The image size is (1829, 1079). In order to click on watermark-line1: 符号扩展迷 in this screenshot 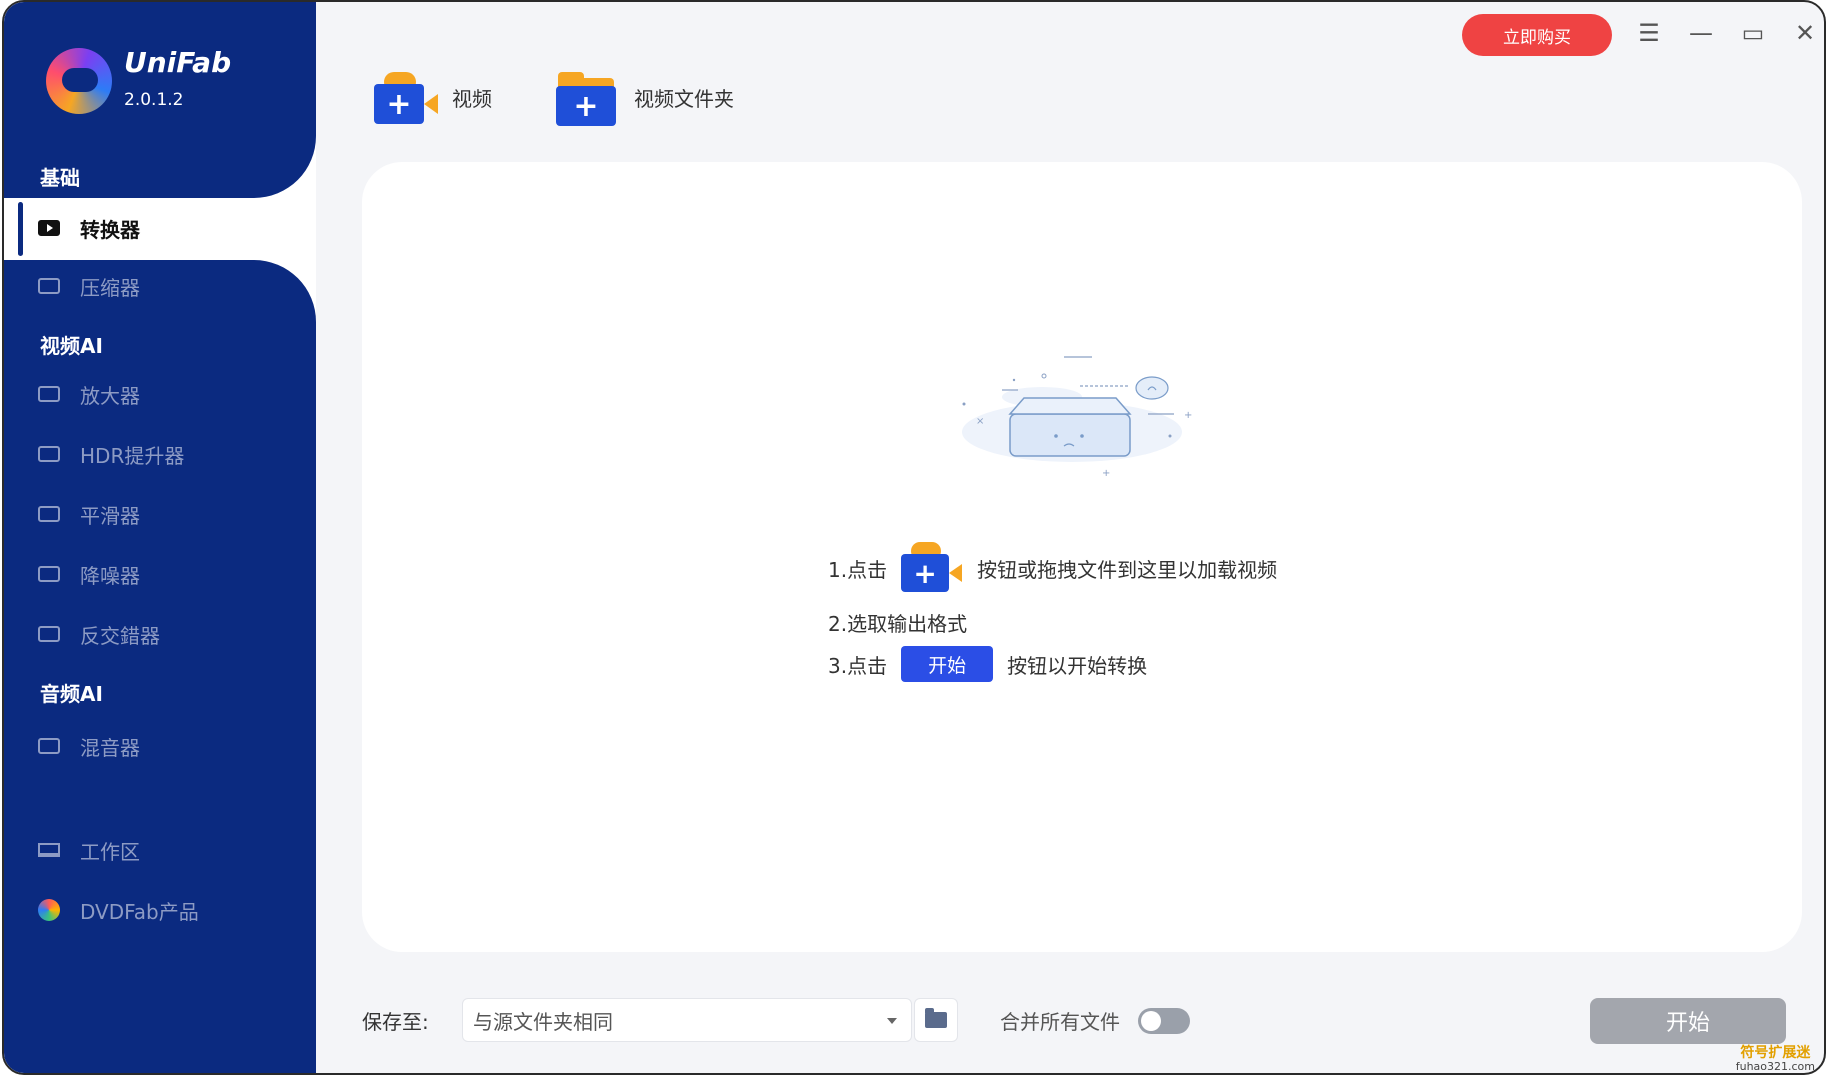, I will do `click(1775, 1052)`.